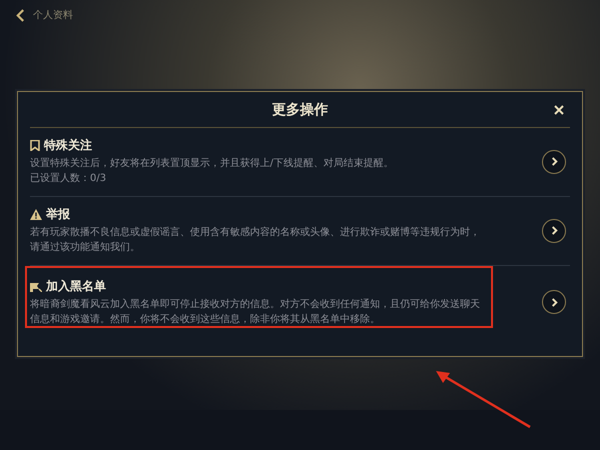 The width and height of the screenshot is (600, 450). Describe the element at coordinates (58, 214) in the screenshot. I see `option-title: 举报` at that location.